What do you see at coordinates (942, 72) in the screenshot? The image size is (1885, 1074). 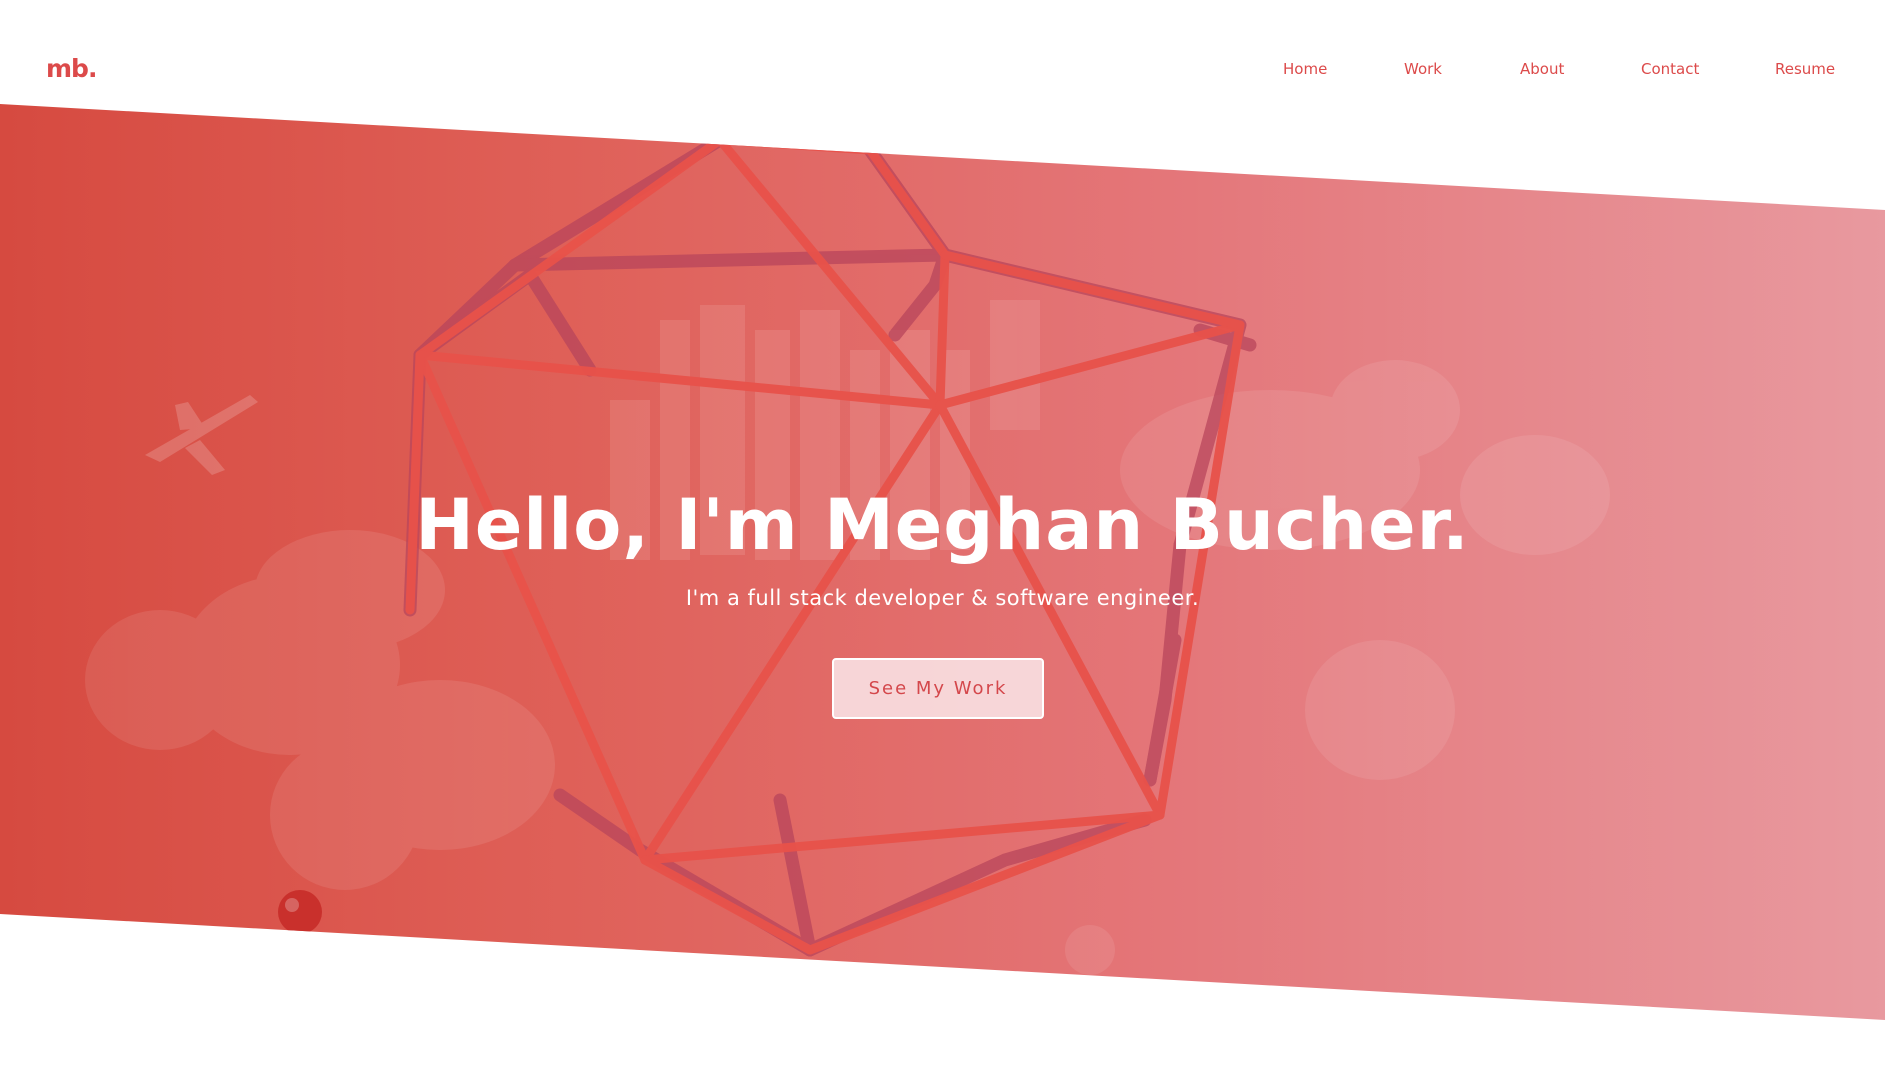 I see `main-navigation: Home Work About Contact Resume` at bounding box center [942, 72].